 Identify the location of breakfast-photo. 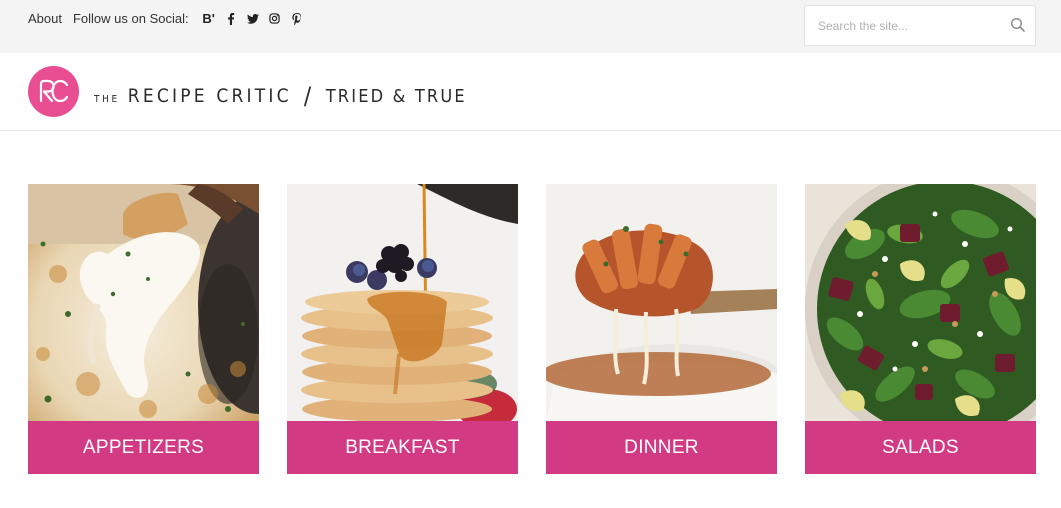
(402, 302).